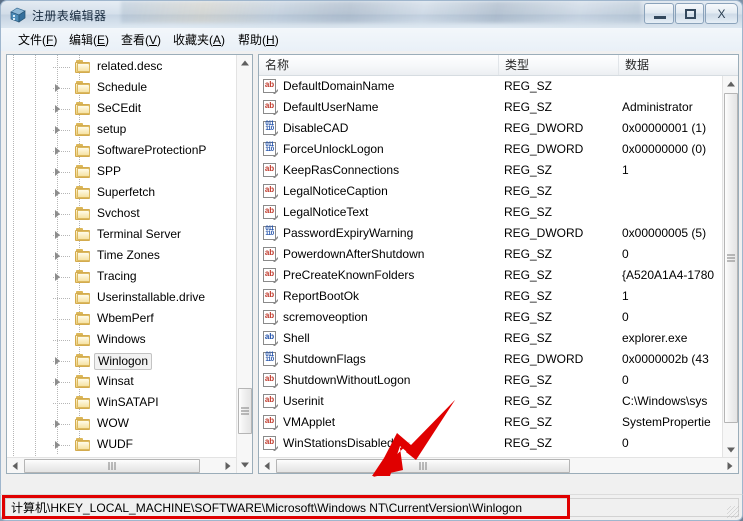  What do you see at coordinates (122, 277) in the screenshot?
I see `tree-item-tracing: Tracing` at bounding box center [122, 277].